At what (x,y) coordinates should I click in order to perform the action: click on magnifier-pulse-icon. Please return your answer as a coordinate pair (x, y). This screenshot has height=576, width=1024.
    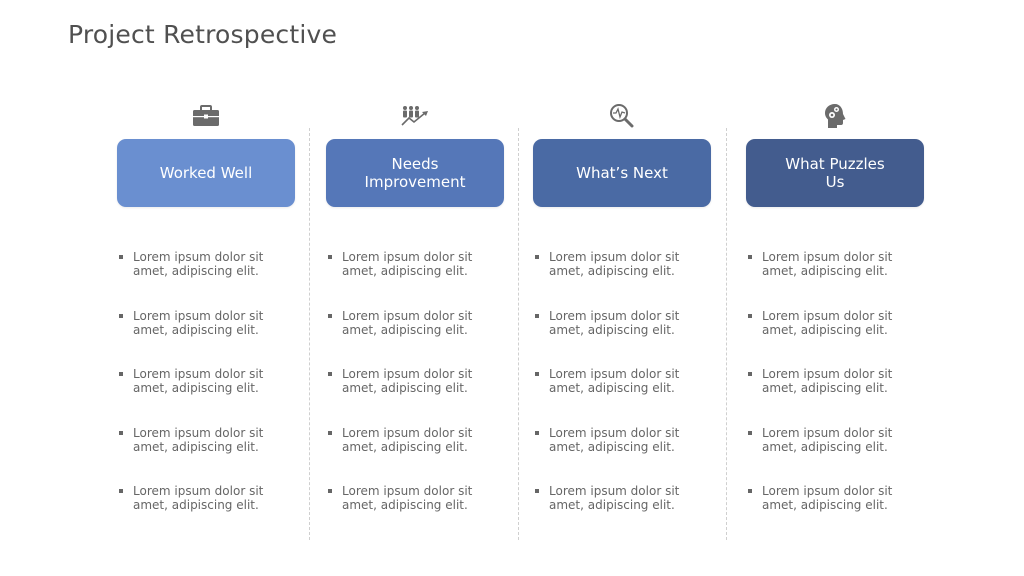
    Looking at the image, I should click on (622, 116).